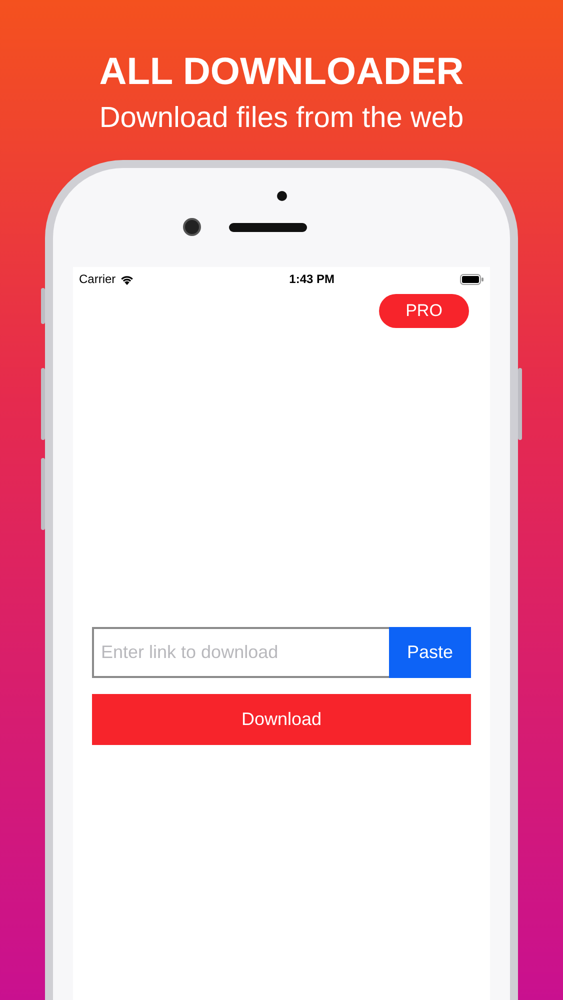 This screenshot has height=1000, width=563. Describe the element at coordinates (191, 227) in the screenshot. I see `camera-lens` at that location.